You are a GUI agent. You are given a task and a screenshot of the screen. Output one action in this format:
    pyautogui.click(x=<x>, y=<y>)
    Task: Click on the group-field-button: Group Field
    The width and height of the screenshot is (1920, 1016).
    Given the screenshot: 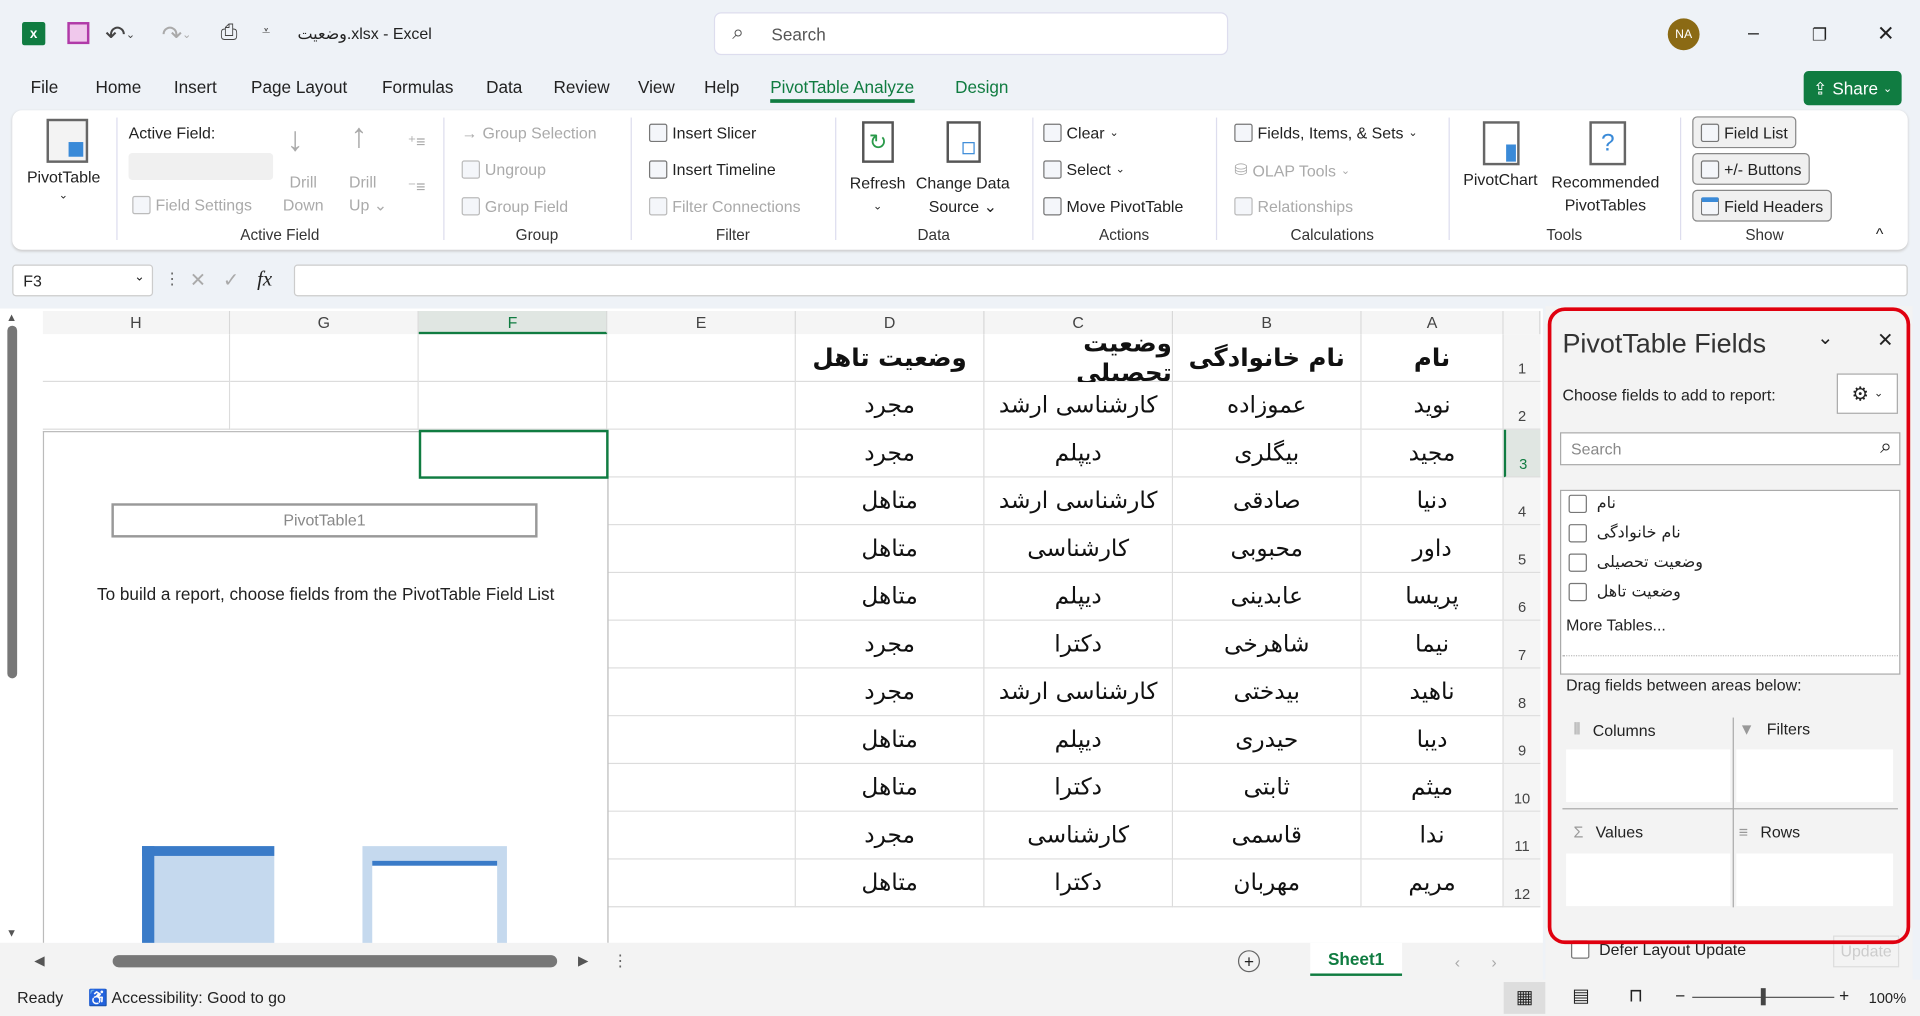 What is the action you would take?
    pyautogui.click(x=514, y=206)
    